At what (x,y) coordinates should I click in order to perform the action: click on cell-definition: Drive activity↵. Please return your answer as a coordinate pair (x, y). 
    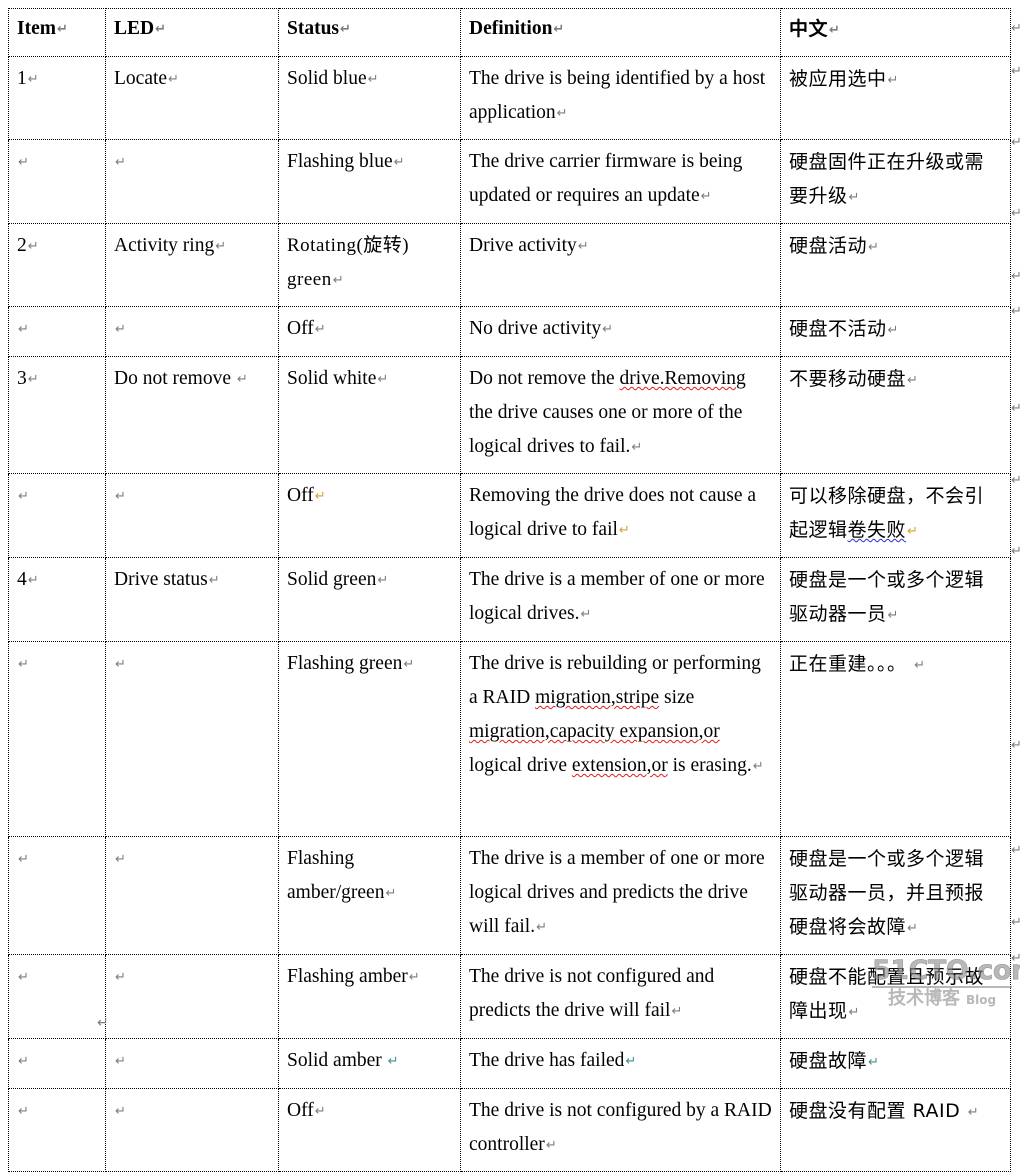
    Looking at the image, I should click on (620, 265).